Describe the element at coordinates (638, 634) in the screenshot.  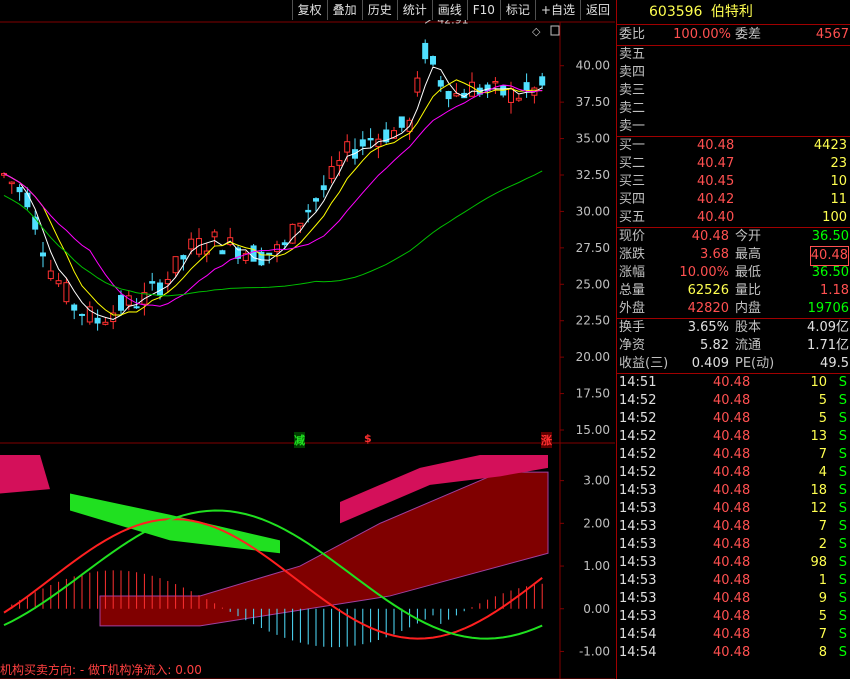
I see `tick-time: 14:54` at that location.